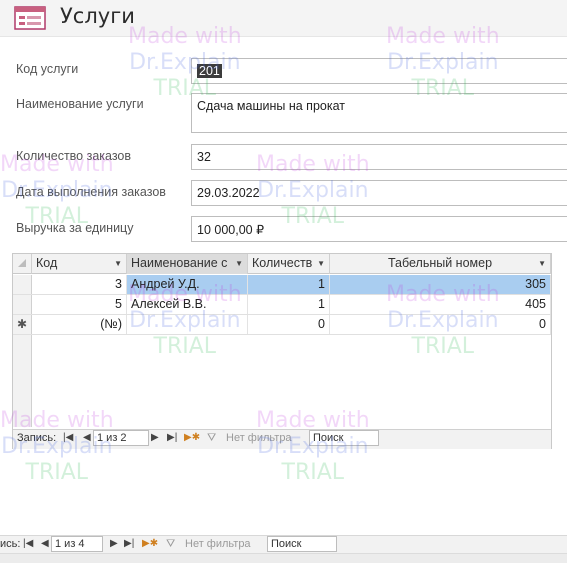 The image size is (567, 563). Describe the element at coordinates (228, 193) in the screenshot. I see `orders-date-value: 29.03.2022` at that location.